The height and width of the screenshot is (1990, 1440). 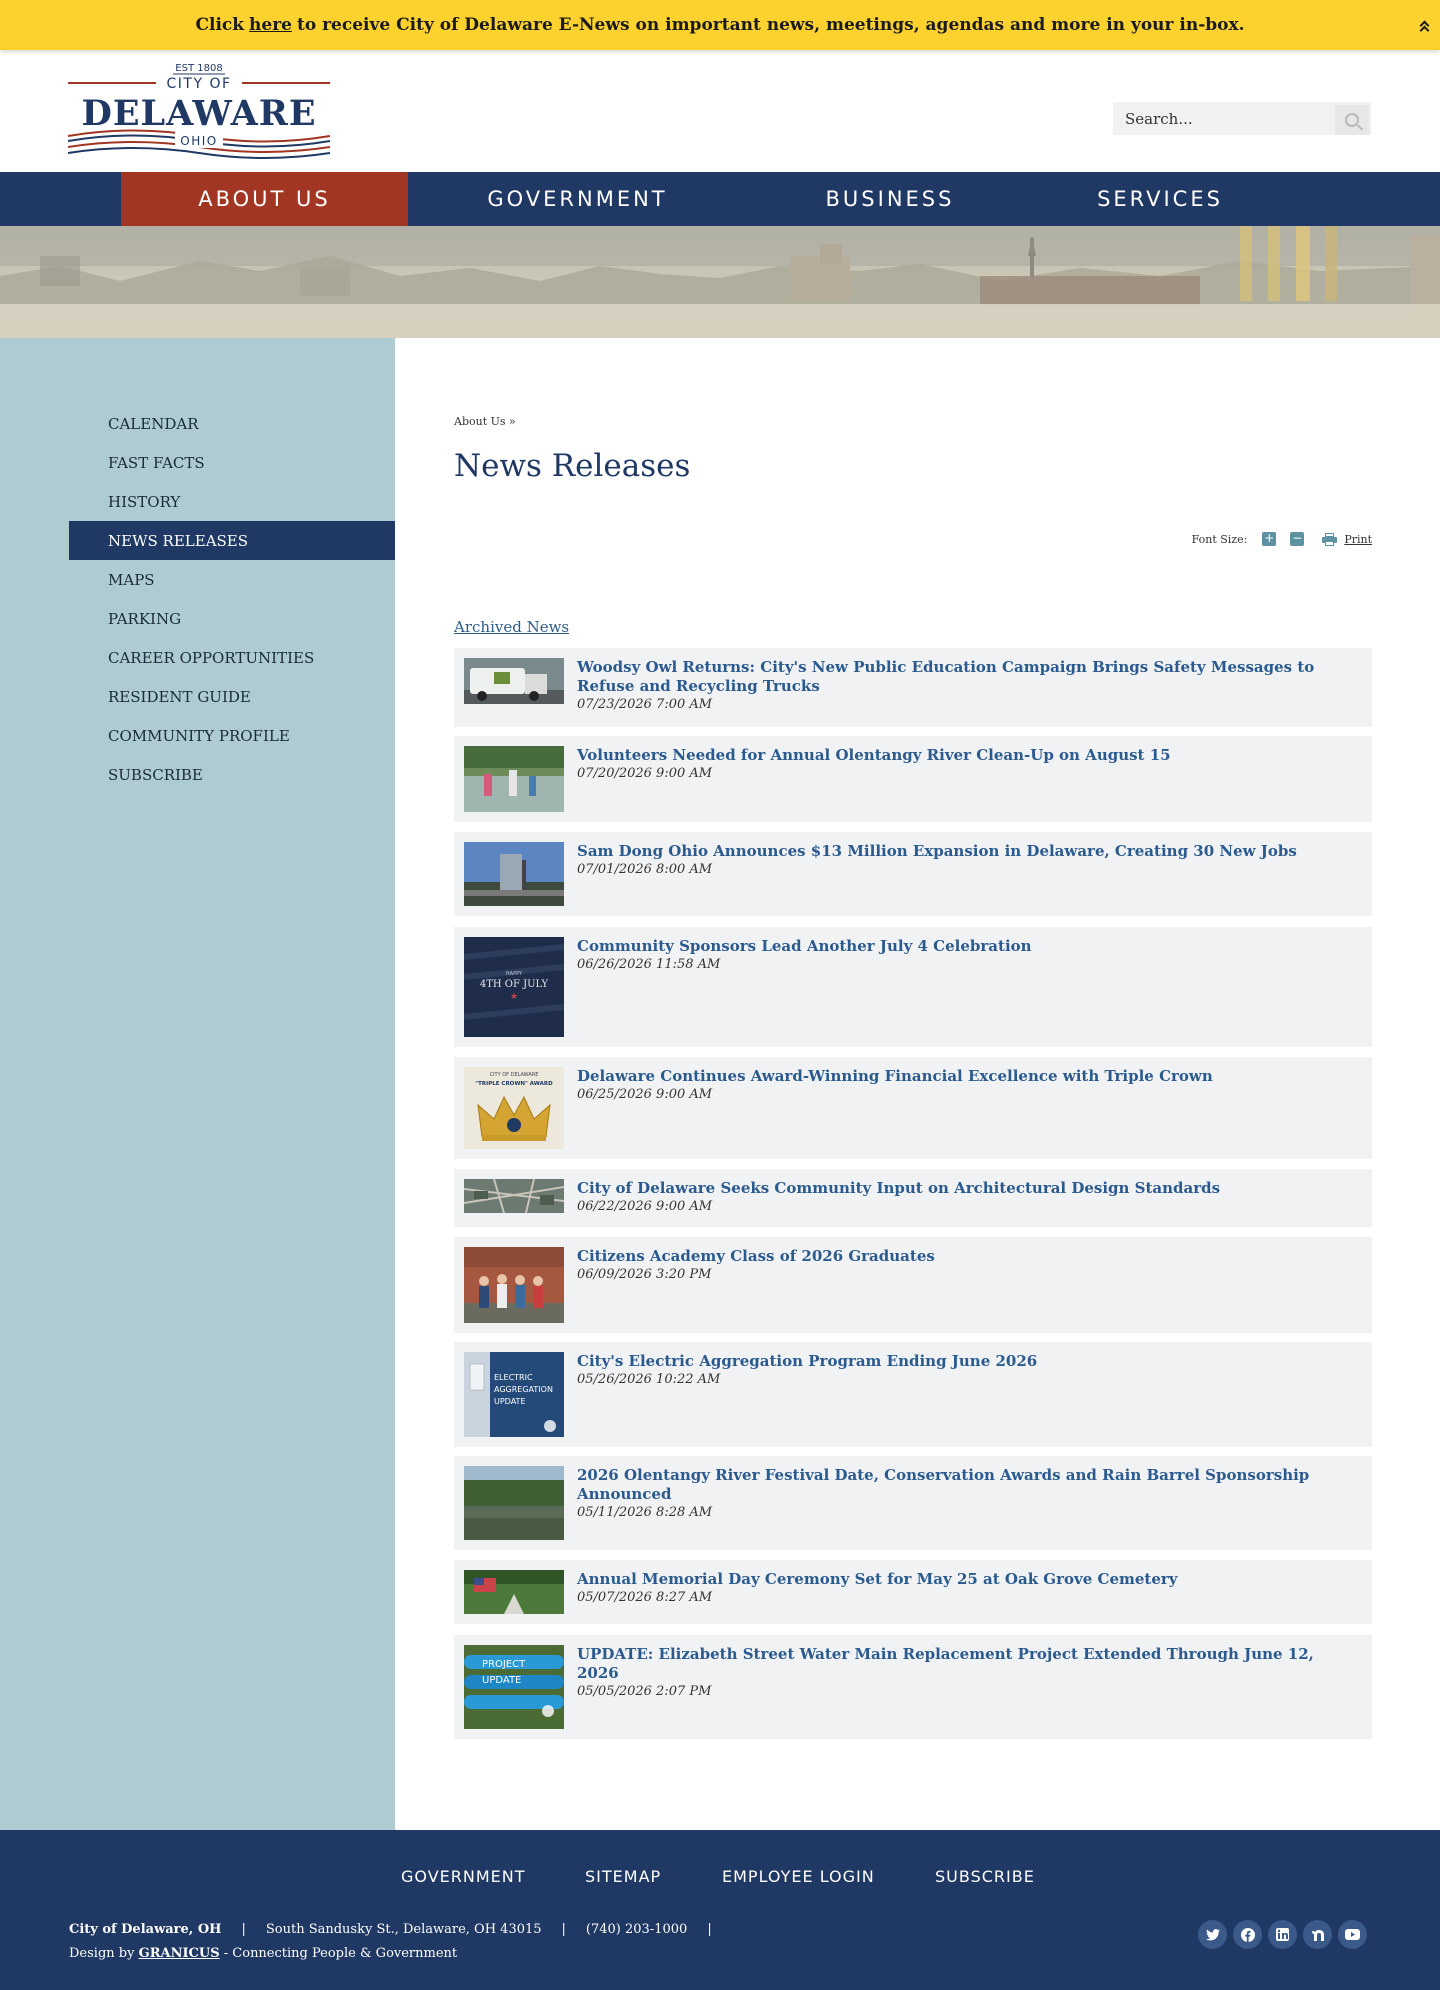 What do you see at coordinates (645, 1094) in the screenshot?
I see `news-date: 06/25/2026 9:00 AM` at bounding box center [645, 1094].